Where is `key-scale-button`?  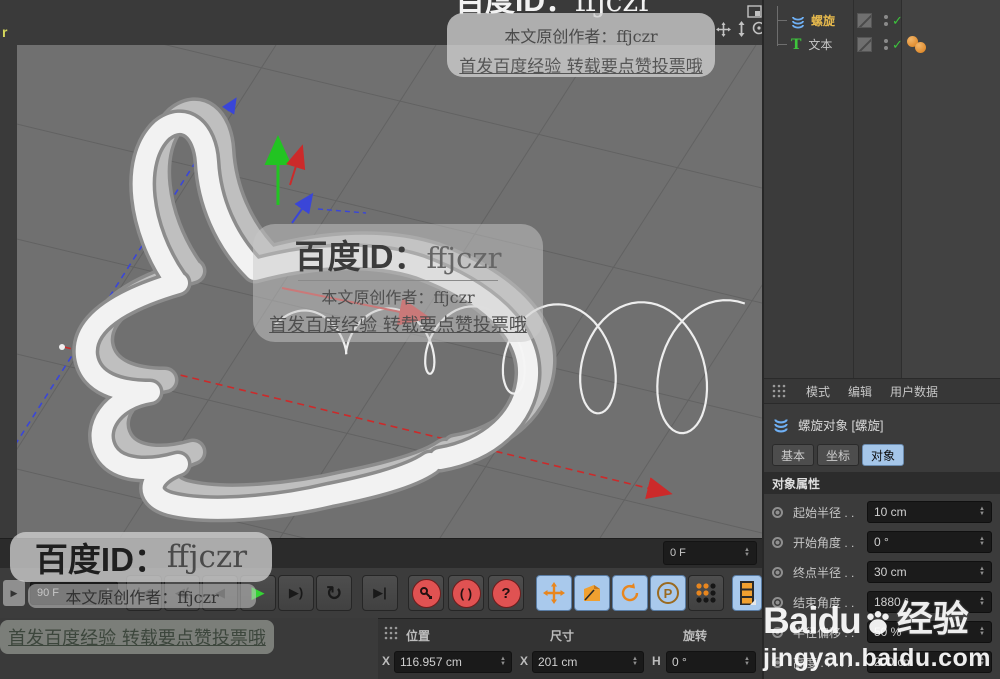 key-scale-button is located at coordinates (592, 593).